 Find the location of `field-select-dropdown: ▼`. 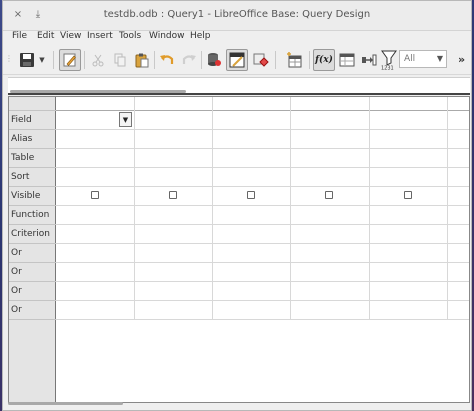

field-select-dropdown: ▼ is located at coordinates (125, 119).